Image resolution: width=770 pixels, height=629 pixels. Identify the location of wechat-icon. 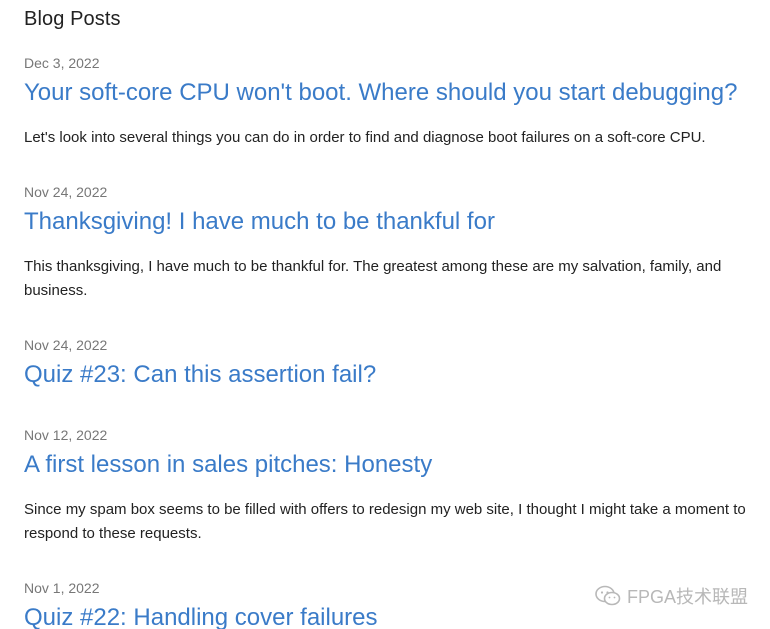
(608, 596).